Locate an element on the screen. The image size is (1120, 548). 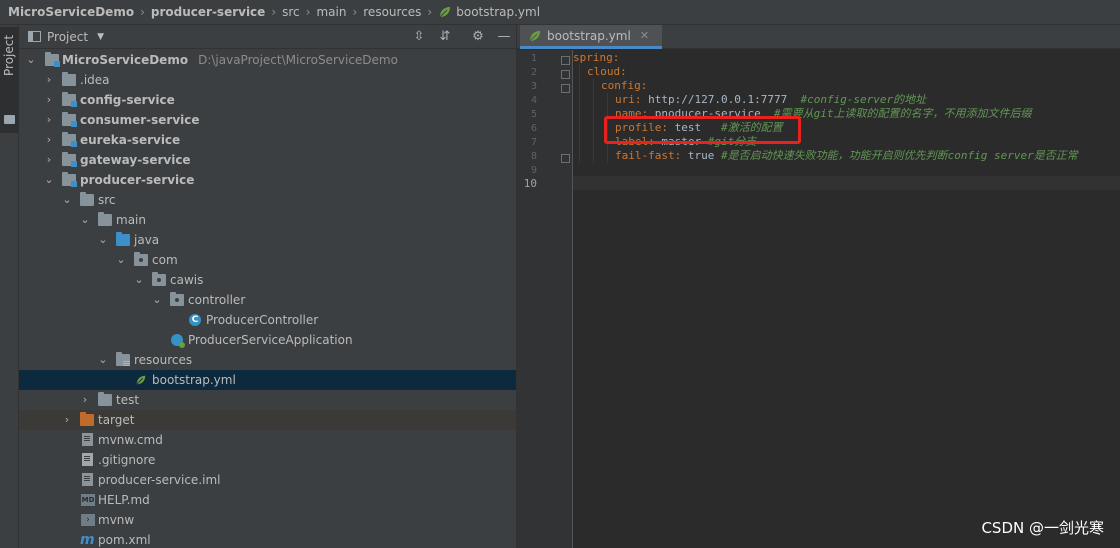
watermark: CSDN @一剑光寒 is located at coordinates (1042, 528).